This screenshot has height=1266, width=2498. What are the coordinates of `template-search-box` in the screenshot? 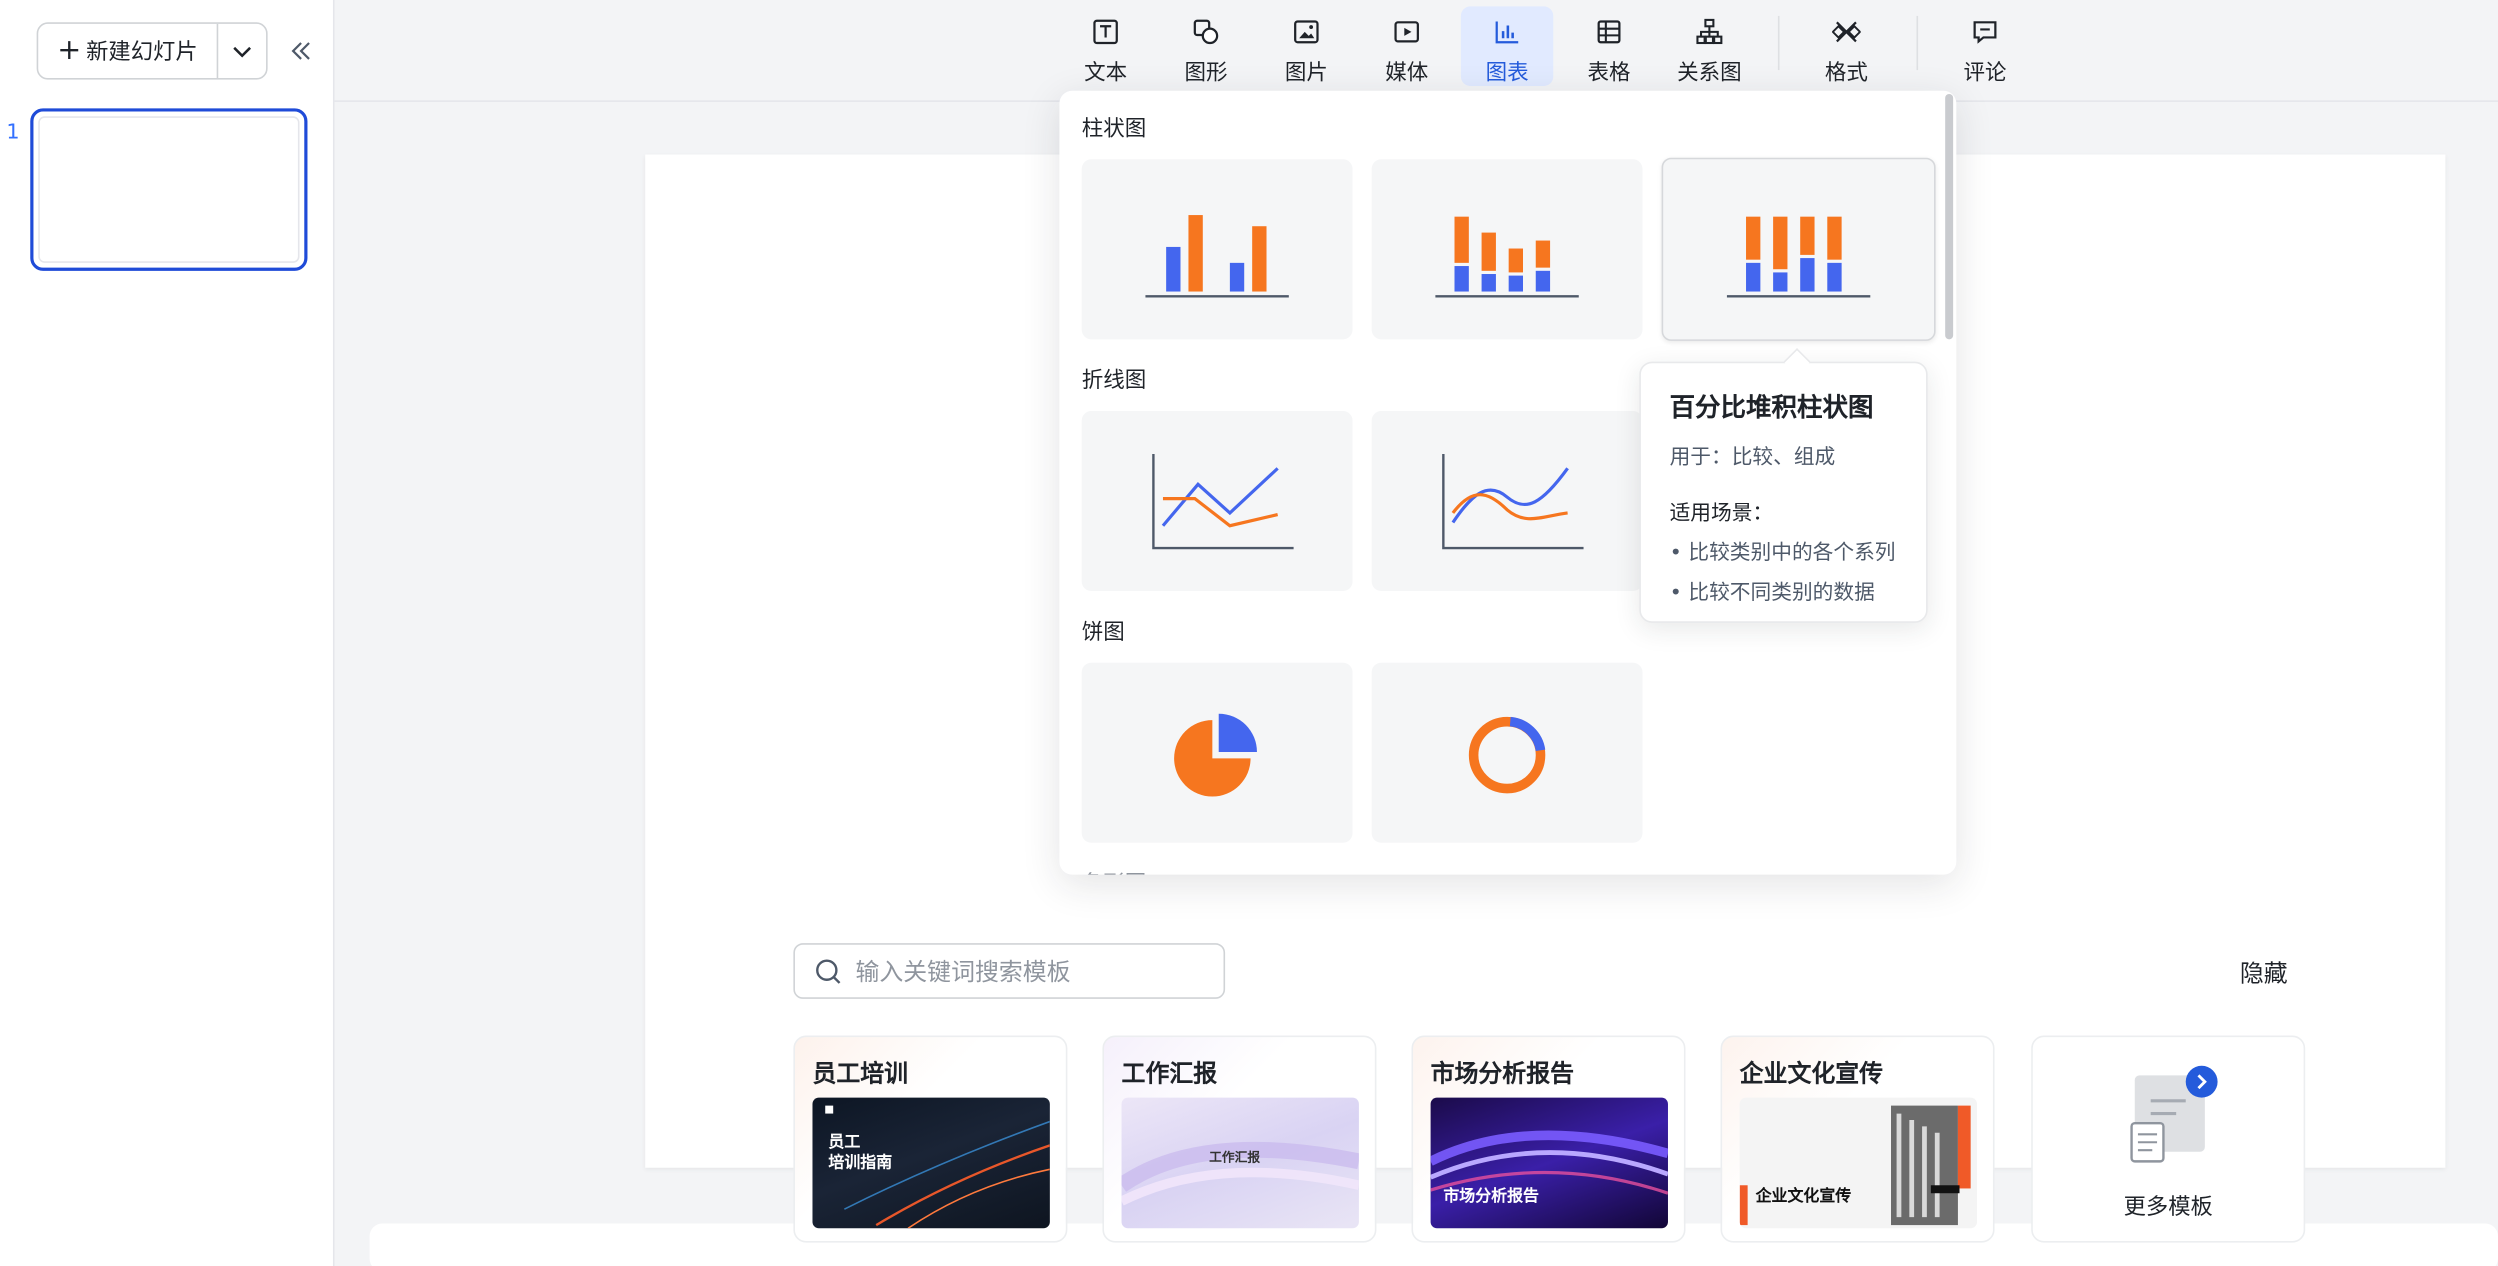 It's located at (1009, 971).